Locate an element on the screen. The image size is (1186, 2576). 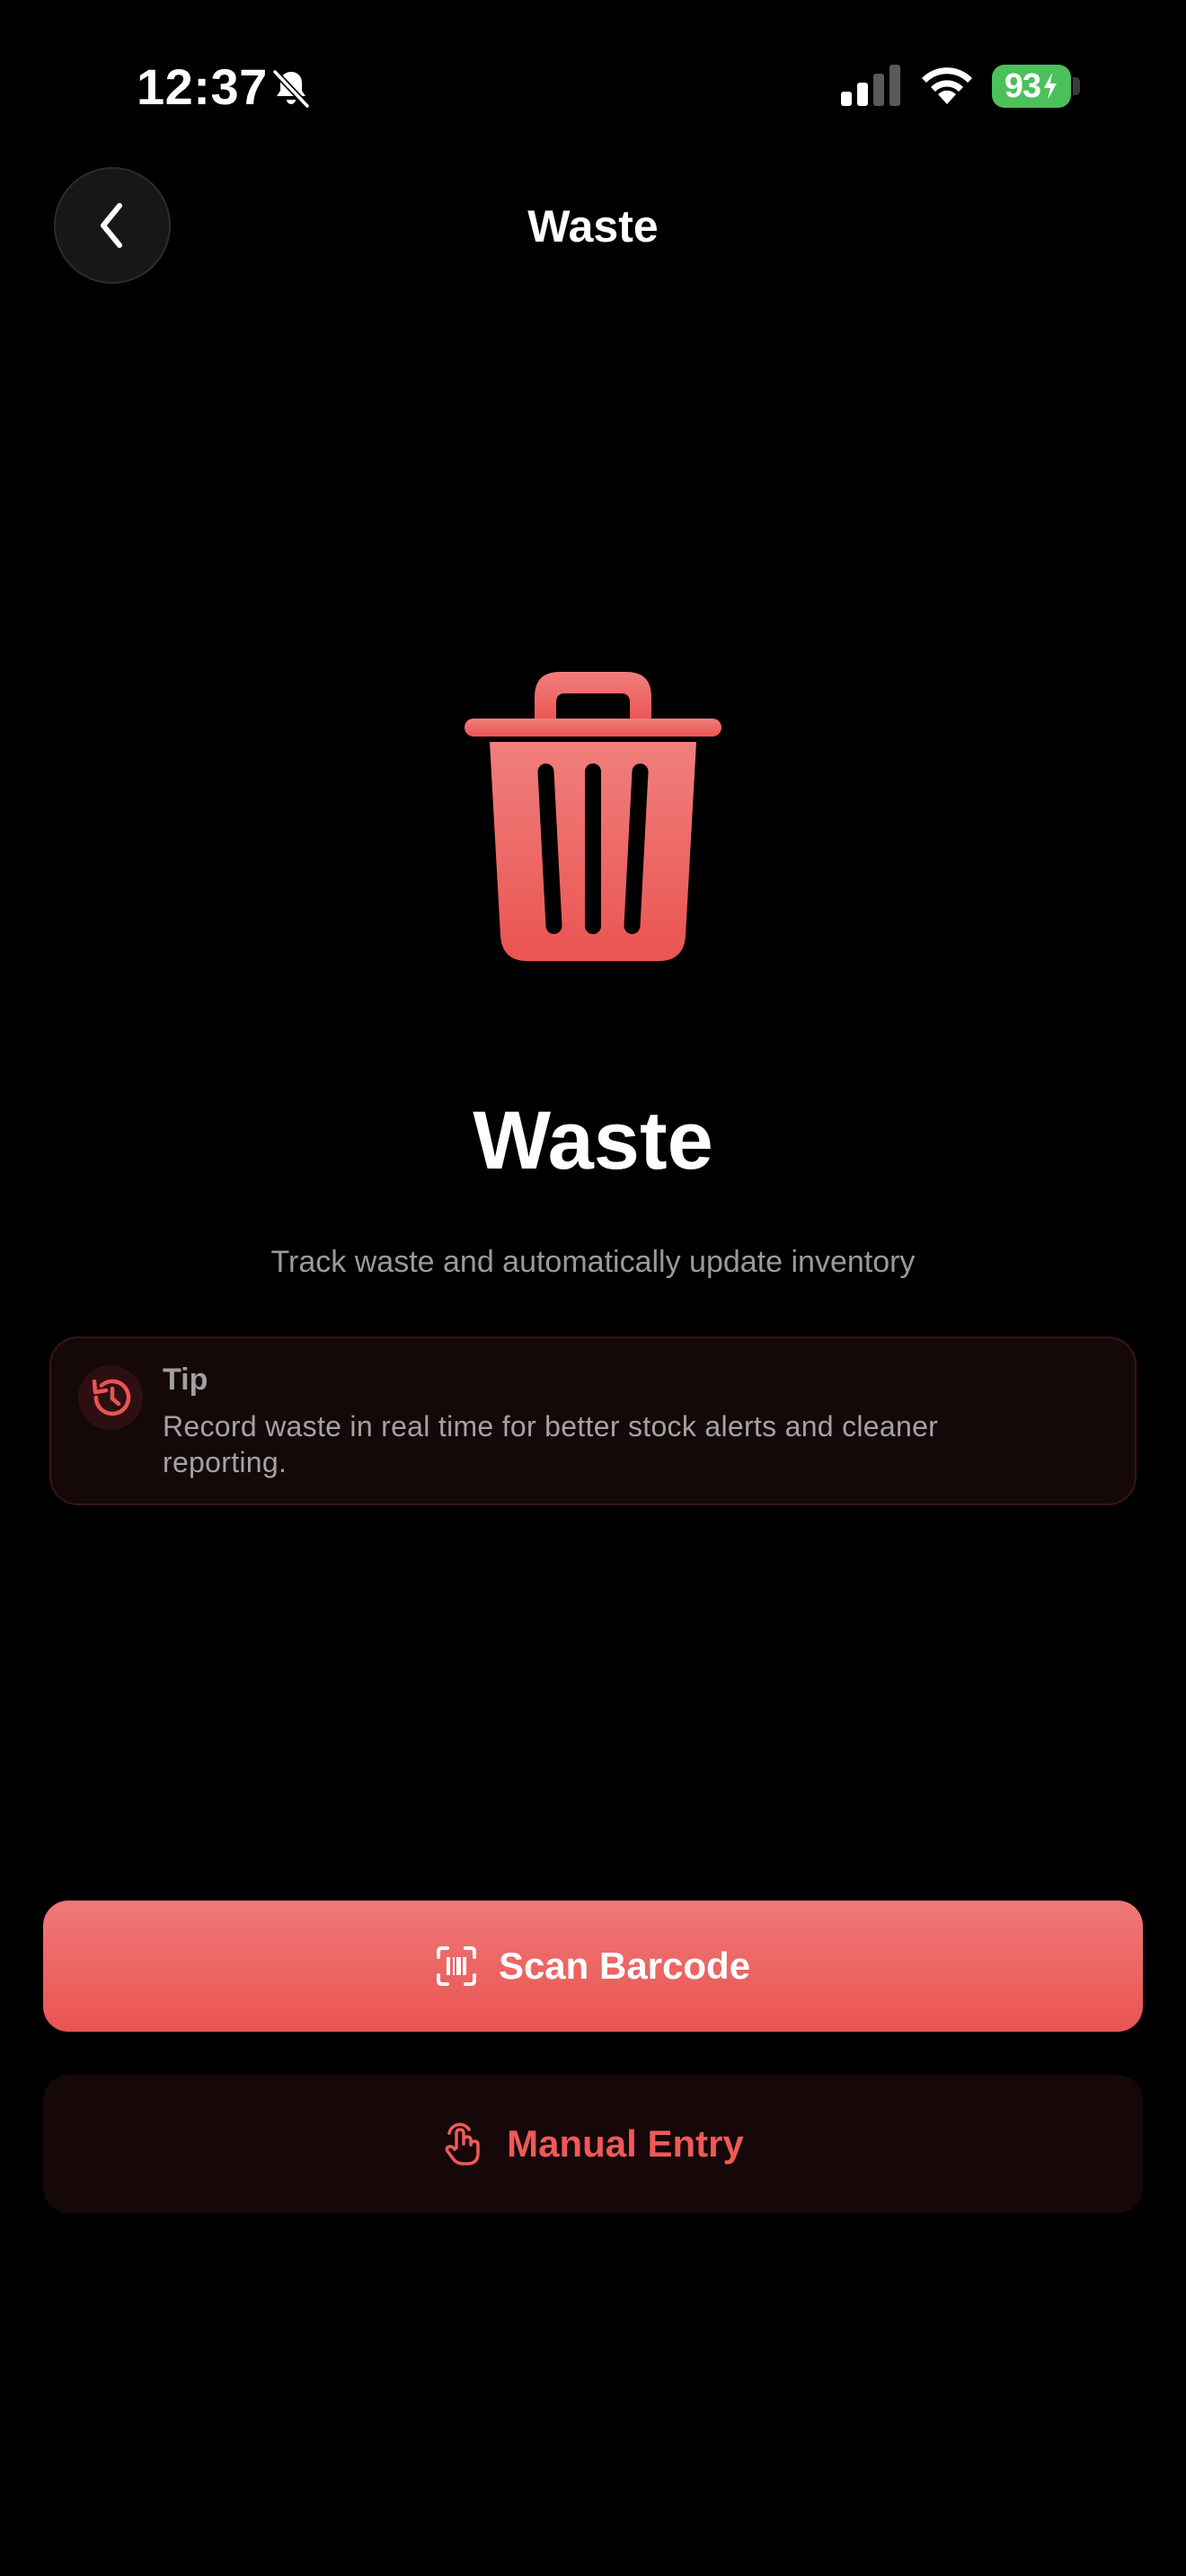
barcode-scan-icon is located at coordinates (456, 1966).